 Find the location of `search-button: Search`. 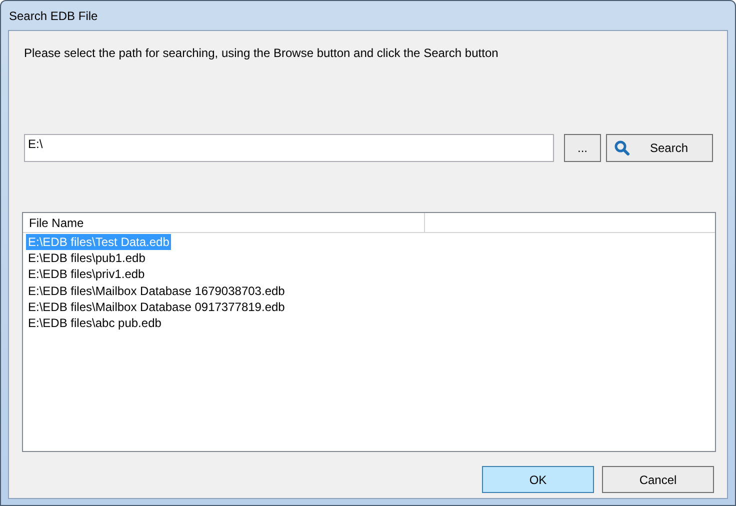

search-button: Search is located at coordinates (659, 148).